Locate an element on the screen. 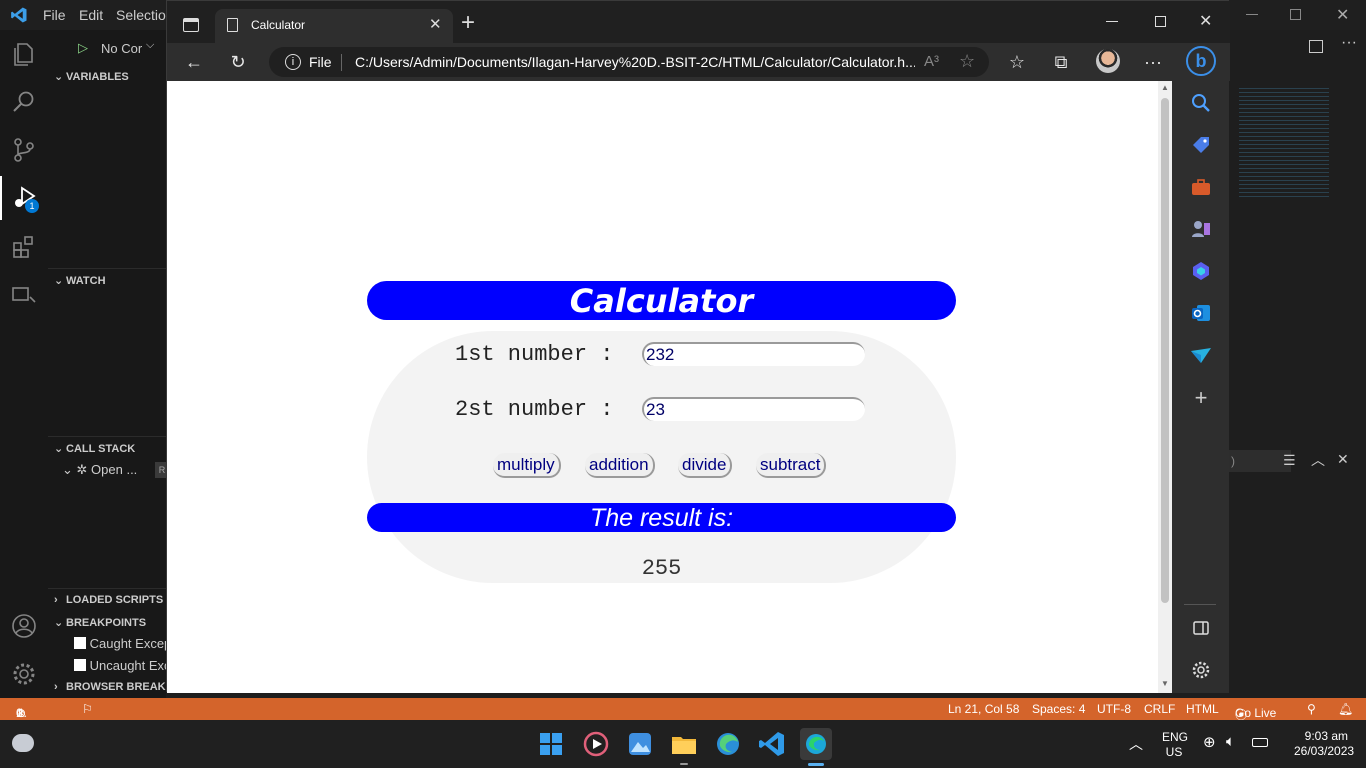 The height and width of the screenshot is (768, 1366). new-tab-icon: + is located at coordinates (468, 23).